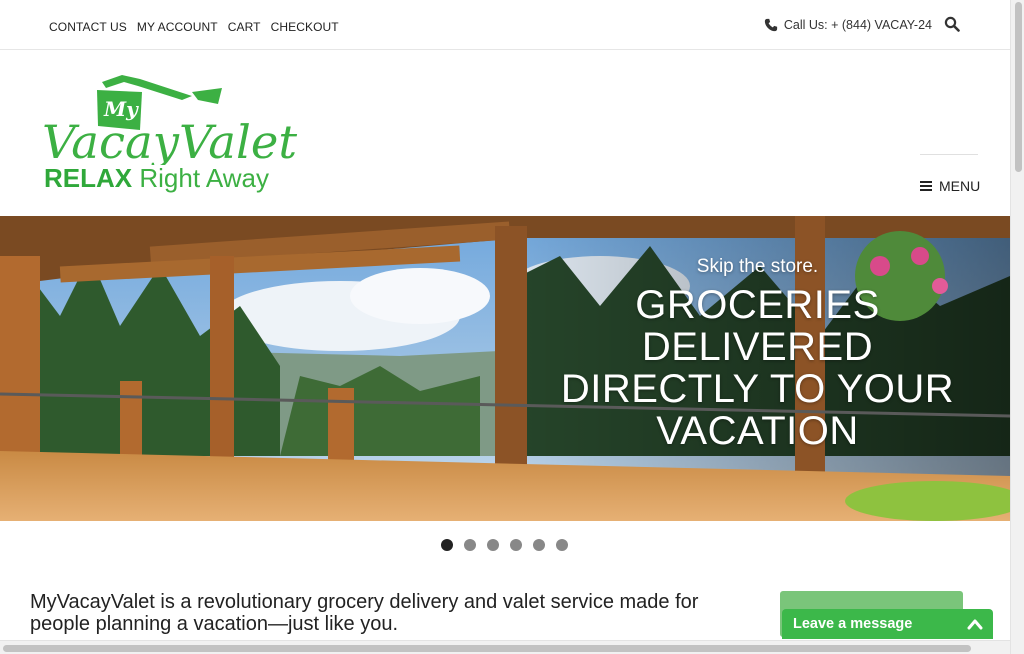  Describe the element at coordinates (771, 25) in the screenshot. I see `phone-icon` at that location.